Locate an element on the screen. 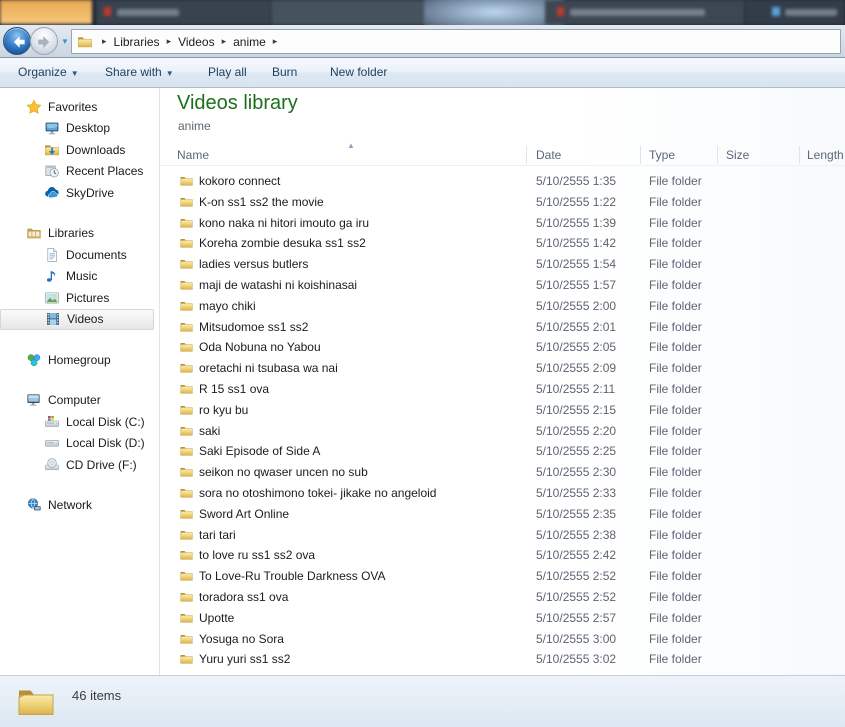 Image resolution: width=845 pixels, height=727 pixels. breadcrumb-item-anime: anime is located at coordinates (249, 42).